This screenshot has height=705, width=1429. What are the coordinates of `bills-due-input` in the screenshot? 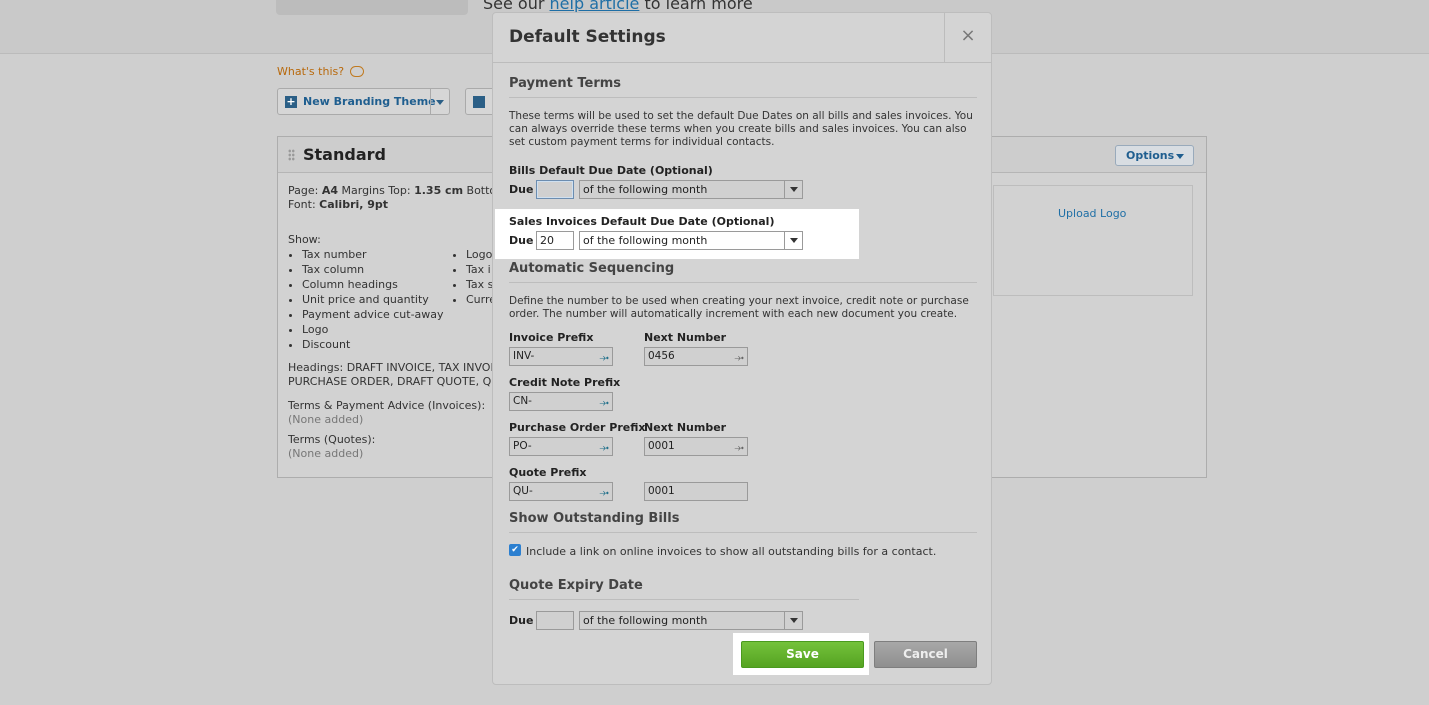 It's located at (555, 189).